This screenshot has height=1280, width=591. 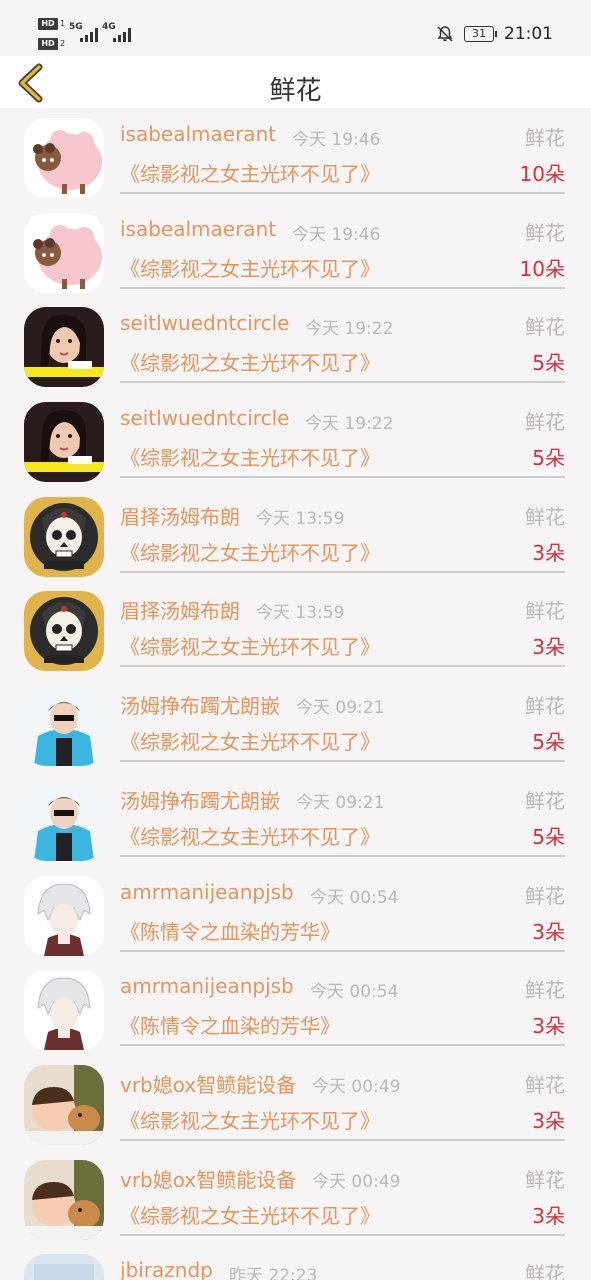 What do you see at coordinates (295, 82) in the screenshot?
I see `nav-bar: 鲜花` at bounding box center [295, 82].